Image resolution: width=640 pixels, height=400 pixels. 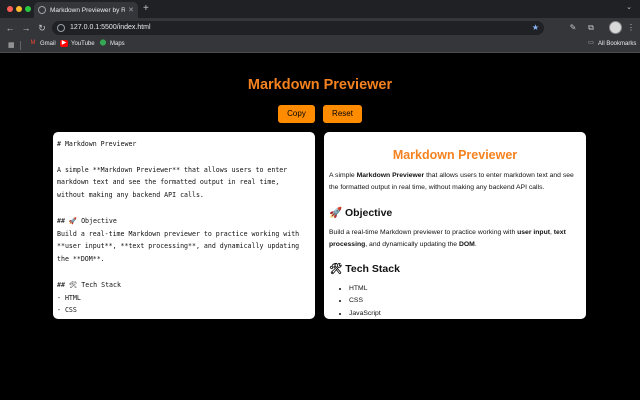 What do you see at coordinates (42, 28) in the screenshot?
I see `reload-icon: ↻` at bounding box center [42, 28].